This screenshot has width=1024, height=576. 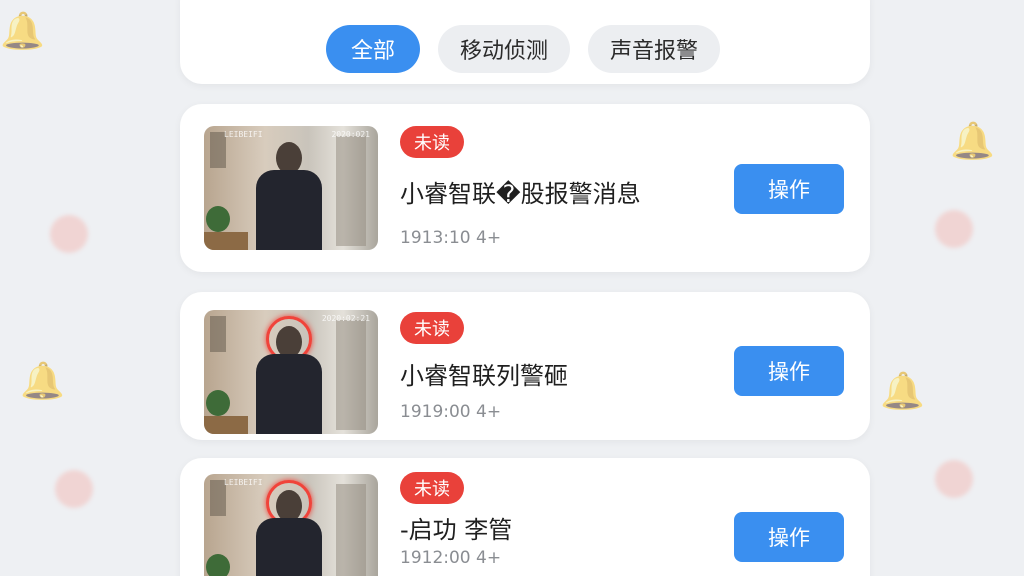 What do you see at coordinates (520, 194) in the screenshot?
I see `message-title: 小睿智联�股报警消息` at bounding box center [520, 194].